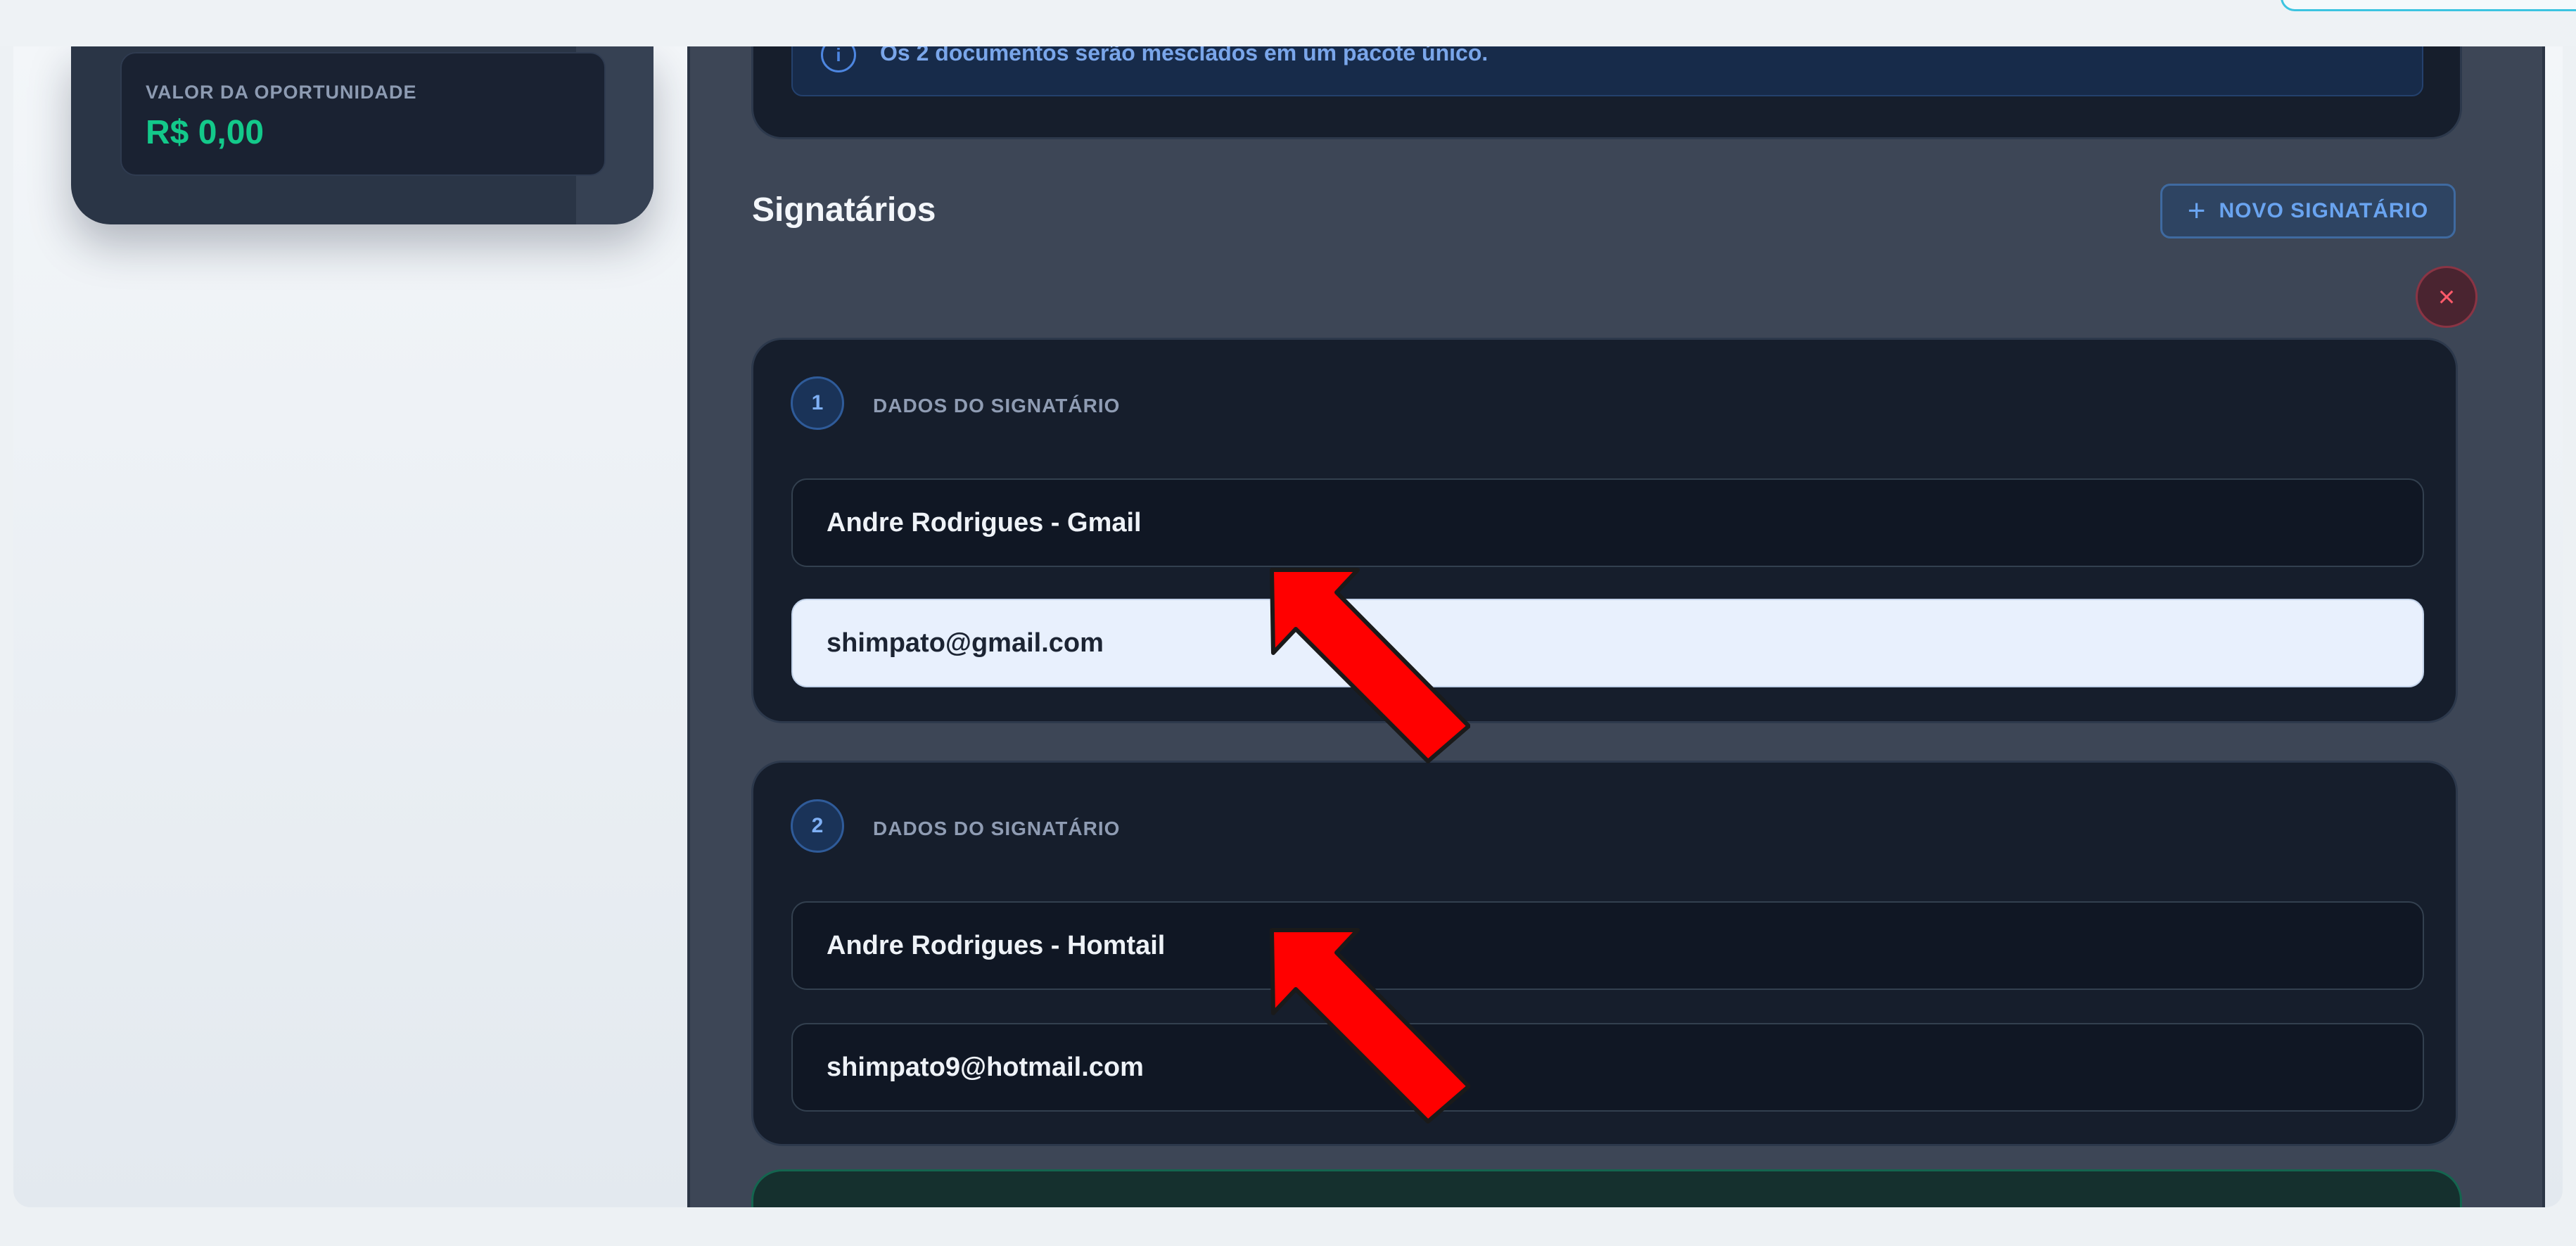 The height and width of the screenshot is (1246, 2576). I want to click on next-section-card, so click(1606, 1188).